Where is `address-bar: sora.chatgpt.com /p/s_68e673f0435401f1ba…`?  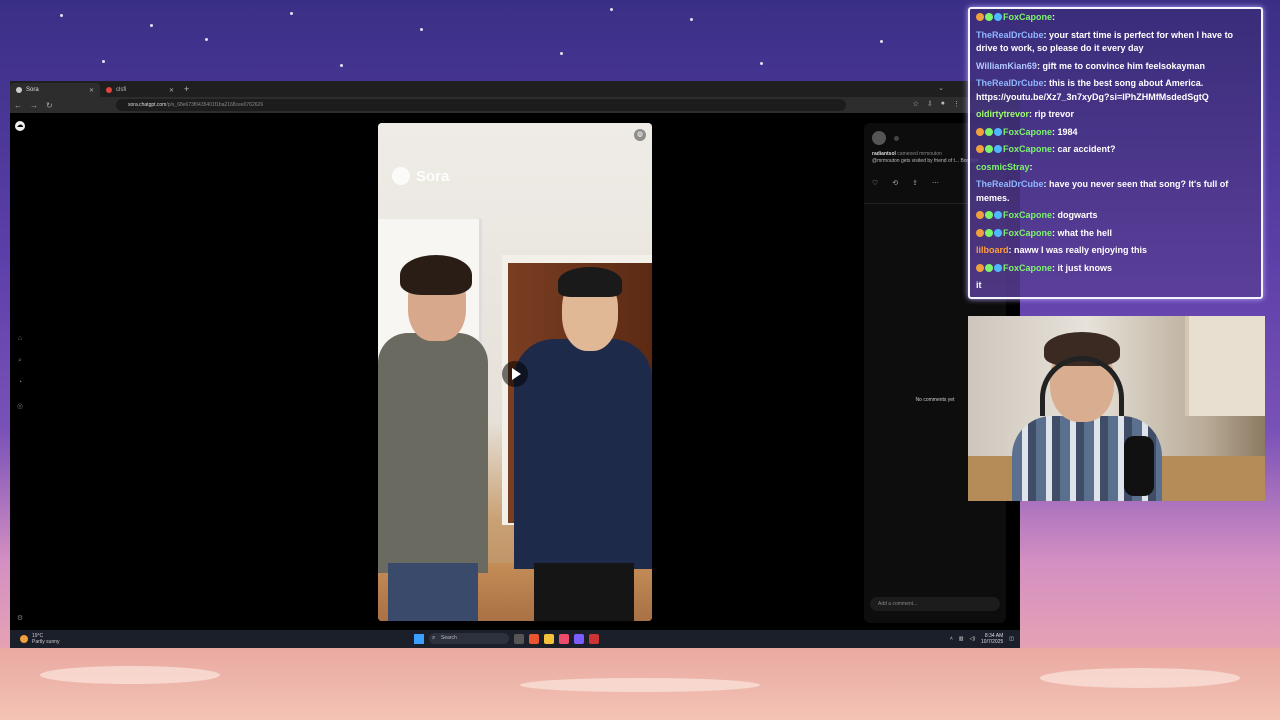 address-bar: sora.chatgpt.com /p/s_68e673f0435401f1ba… is located at coordinates (481, 105).